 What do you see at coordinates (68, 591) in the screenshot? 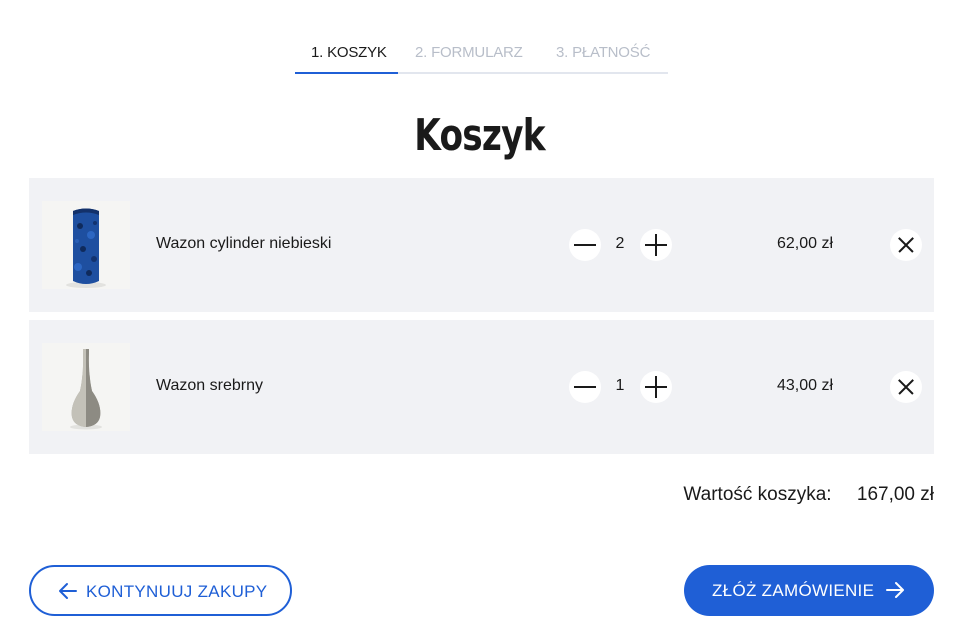
I see `arrow-left-icon` at bounding box center [68, 591].